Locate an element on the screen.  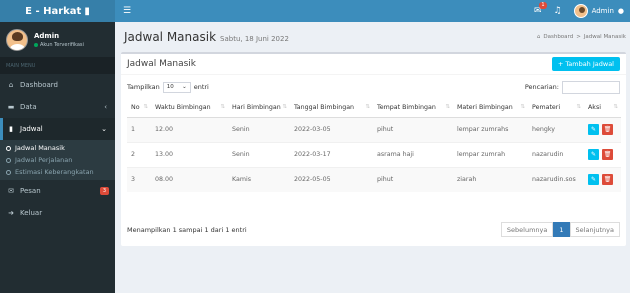
breadcrumb-current: Jadwal Manasik is located at coordinates (604, 37).